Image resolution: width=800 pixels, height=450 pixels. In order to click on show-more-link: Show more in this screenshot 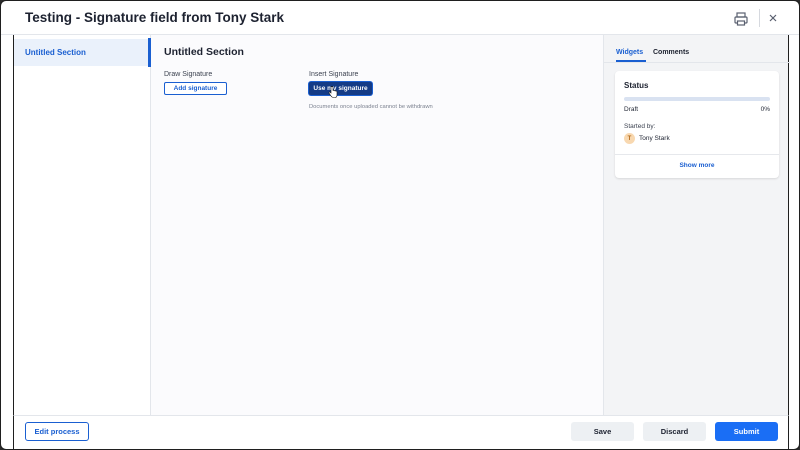, I will do `click(697, 166)`.